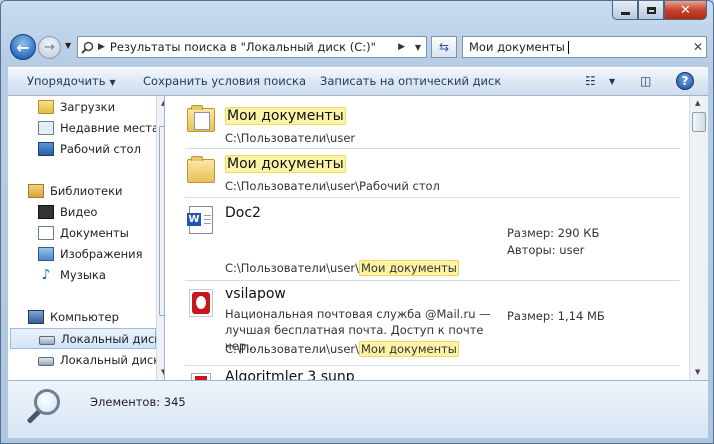  I want to click on mail-ru-icon, so click(201, 303).